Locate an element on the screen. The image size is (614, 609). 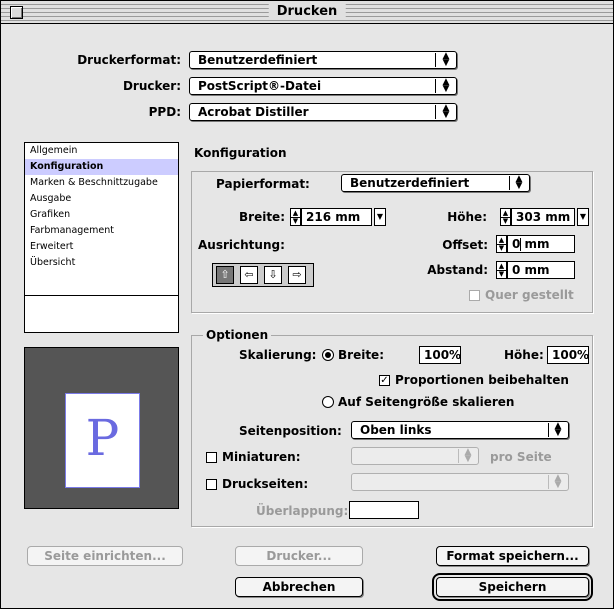
transverse-checkbox is located at coordinates (474, 295).